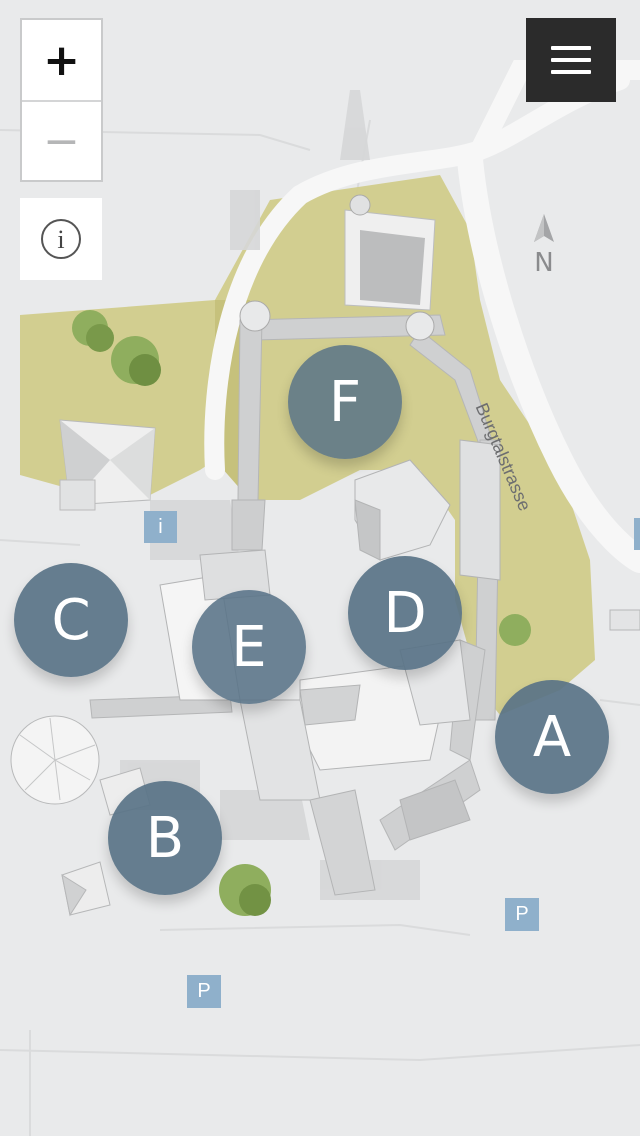  Describe the element at coordinates (61, 140) in the screenshot. I see `zoom-out-button: −` at that location.